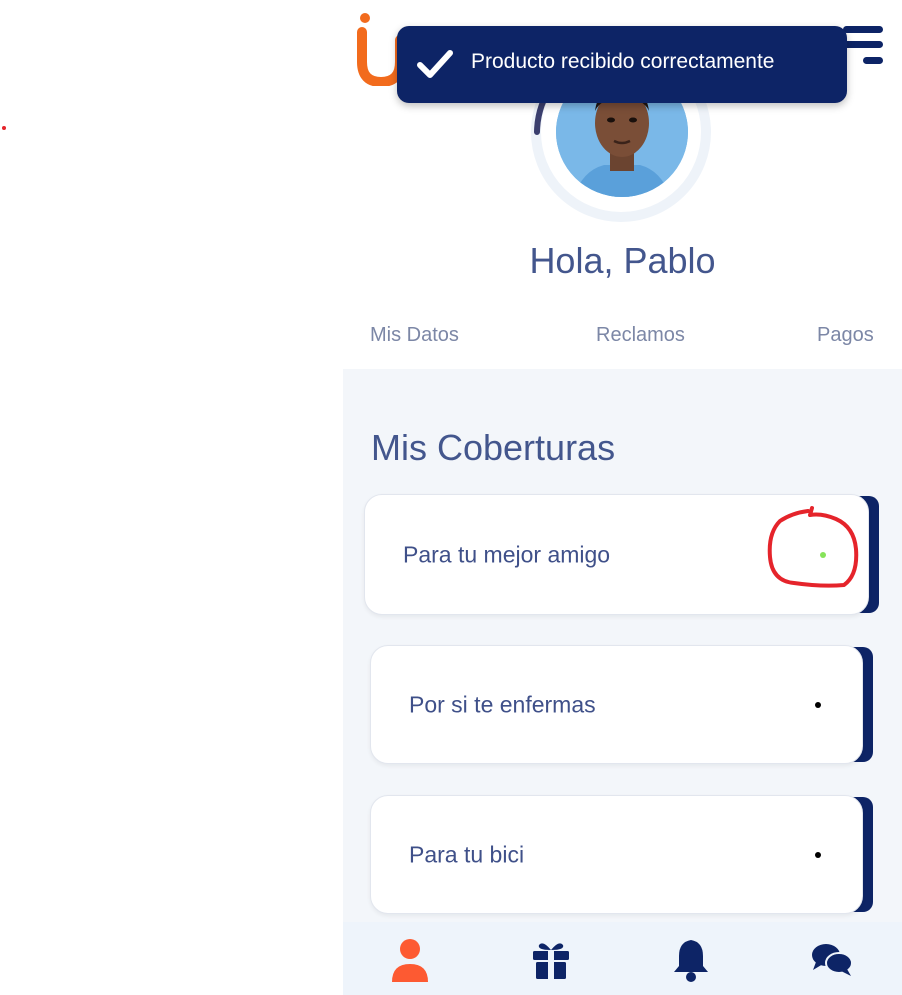 This screenshot has height=995, width=902. I want to click on profile-tabs: Mis Datos Reclamos Pagos, so click(622, 343).